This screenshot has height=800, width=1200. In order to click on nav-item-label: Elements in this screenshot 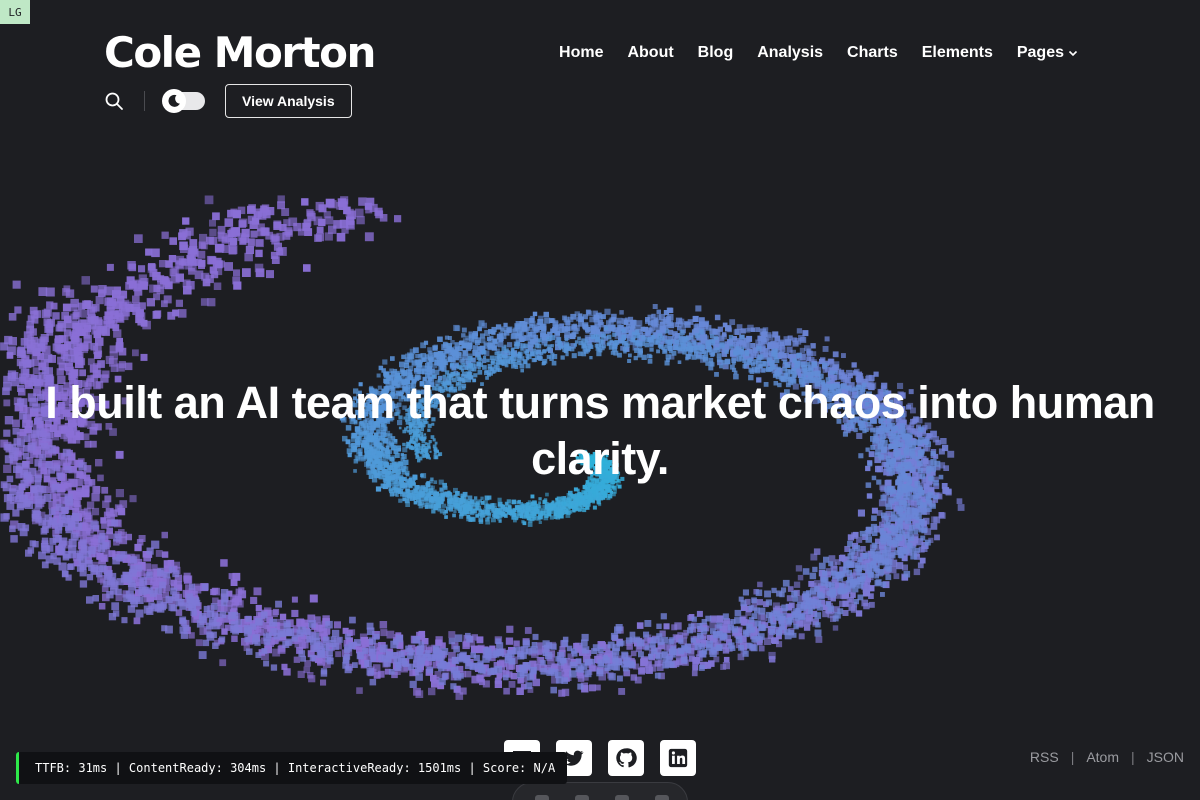, I will do `click(957, 52)`.